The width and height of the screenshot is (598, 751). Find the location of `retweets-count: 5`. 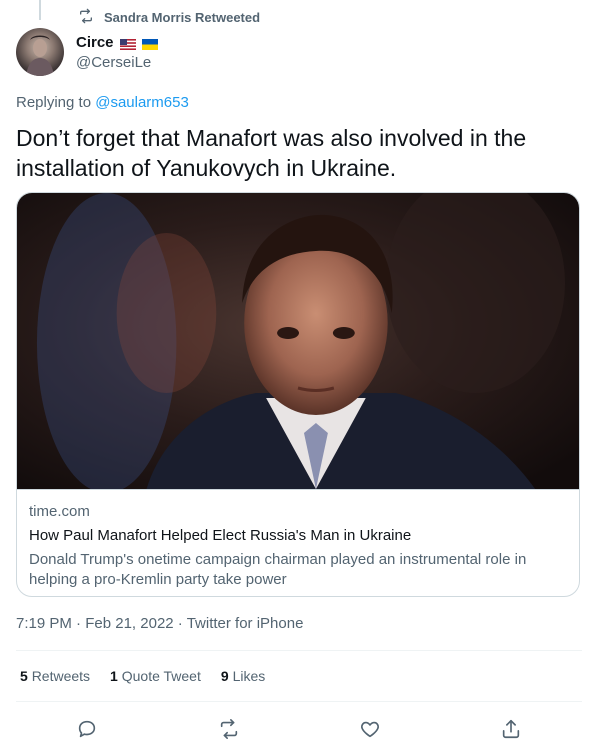

retweets-count: 5 is located at coordinates (24, 676).